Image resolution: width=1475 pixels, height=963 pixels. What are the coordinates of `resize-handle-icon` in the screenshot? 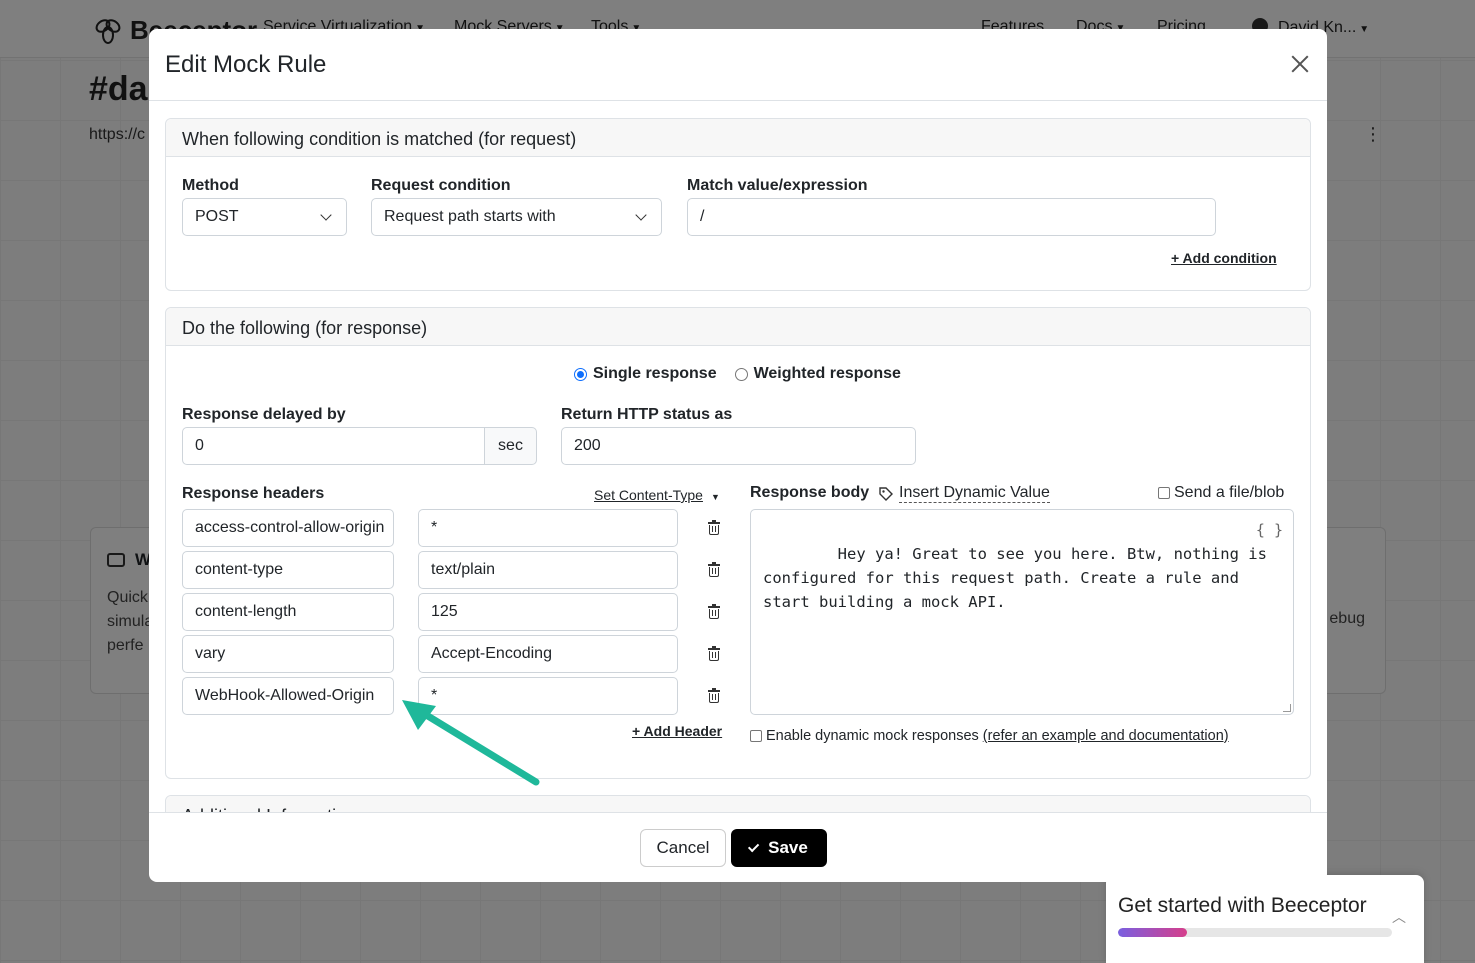 It's located at (1287, 708).